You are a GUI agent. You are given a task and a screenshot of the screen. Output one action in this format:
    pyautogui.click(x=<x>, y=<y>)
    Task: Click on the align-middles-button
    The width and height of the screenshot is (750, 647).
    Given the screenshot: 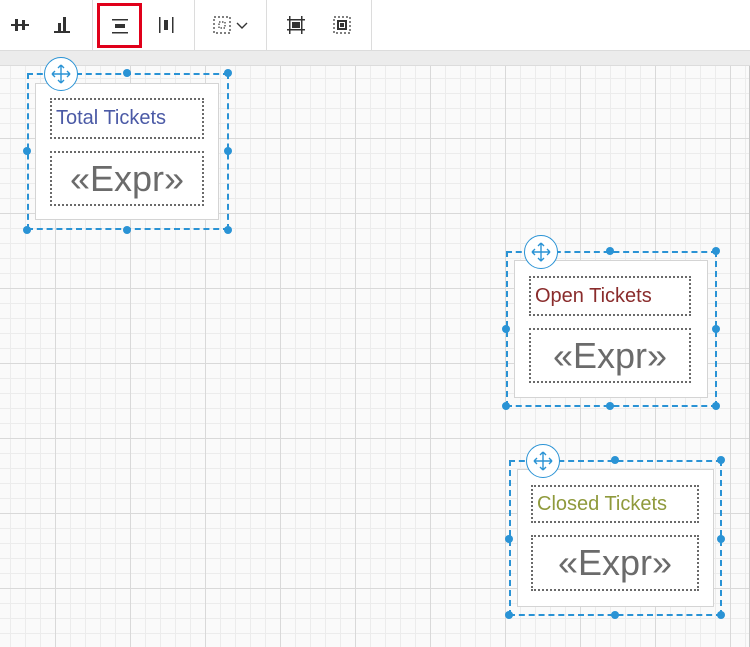 What is the action you would take?
    pyautogui.click(x=119, y=25)
    